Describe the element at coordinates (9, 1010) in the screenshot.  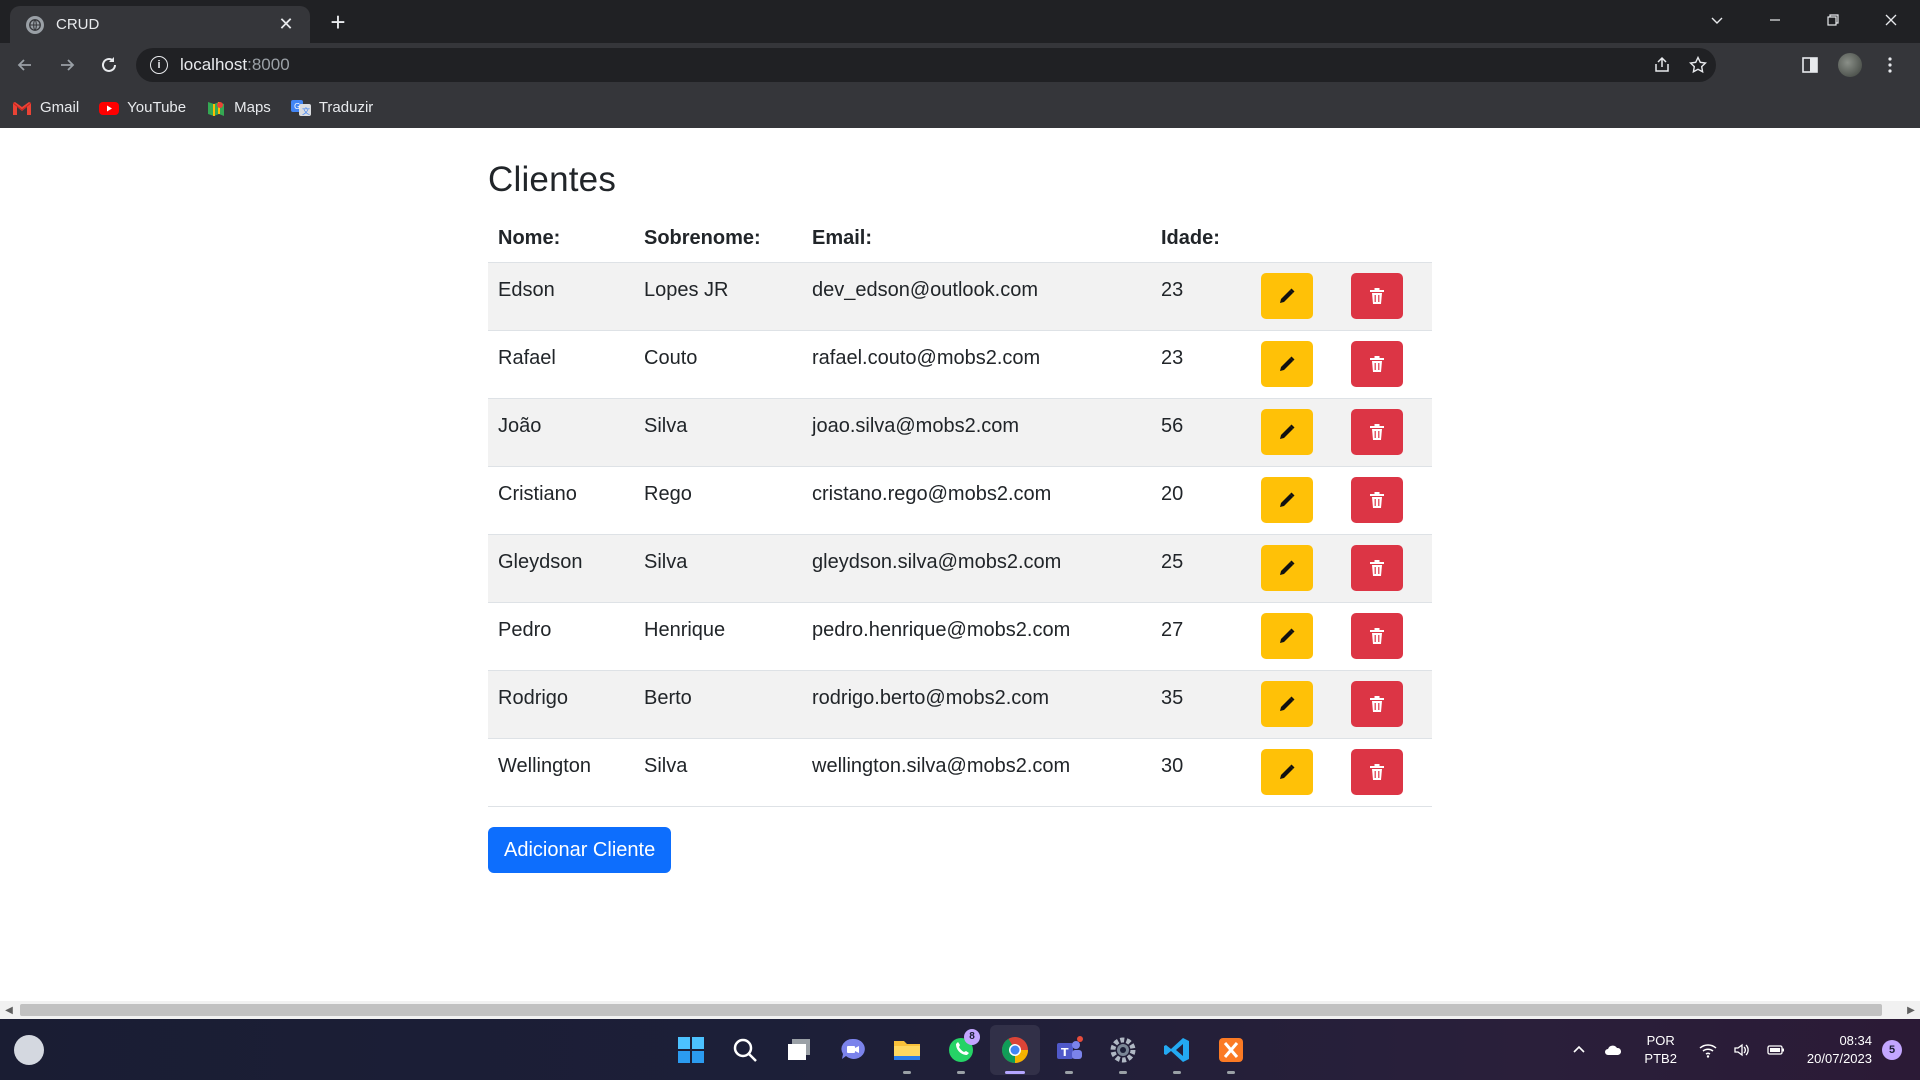
I see `scroll-left-arrow-icon: ◀` at that location.